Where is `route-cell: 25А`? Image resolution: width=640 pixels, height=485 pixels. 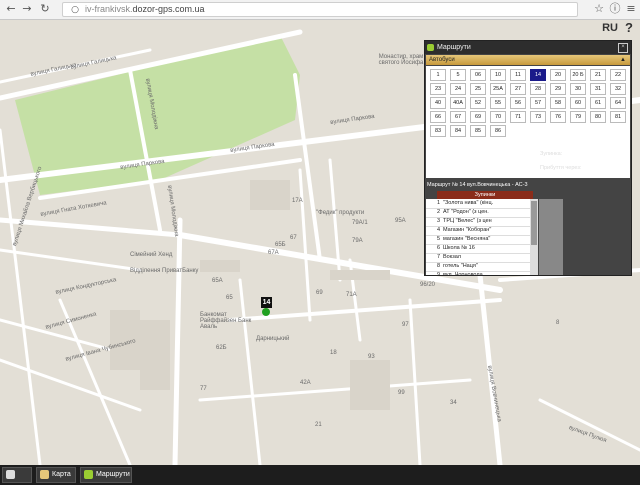
route-cell: 25А is located at coordinates (498, 89).